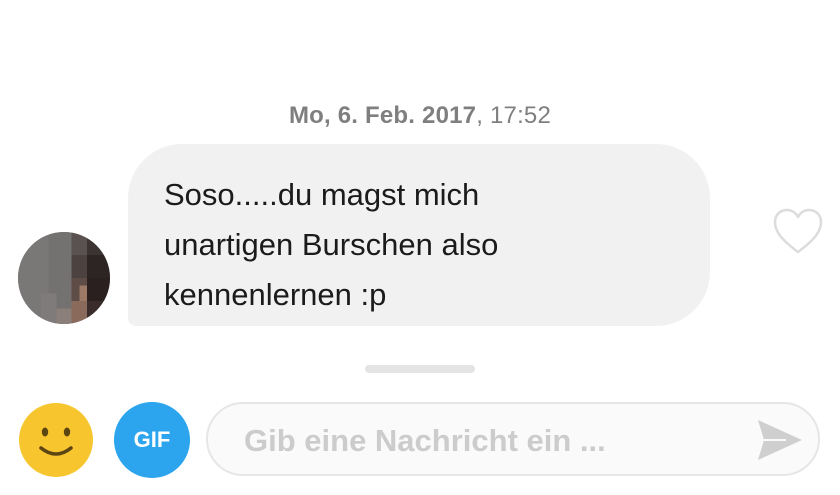  Describe the element at coordinates (382, 115) in the screenshot. I see `timestamp-date: Mo, 6. Feb. 2017` at that location.